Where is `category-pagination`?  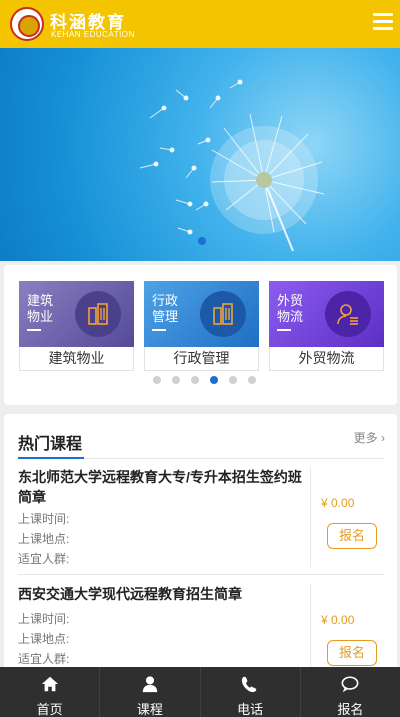 category-pagination is located at coordinates (210, 380).